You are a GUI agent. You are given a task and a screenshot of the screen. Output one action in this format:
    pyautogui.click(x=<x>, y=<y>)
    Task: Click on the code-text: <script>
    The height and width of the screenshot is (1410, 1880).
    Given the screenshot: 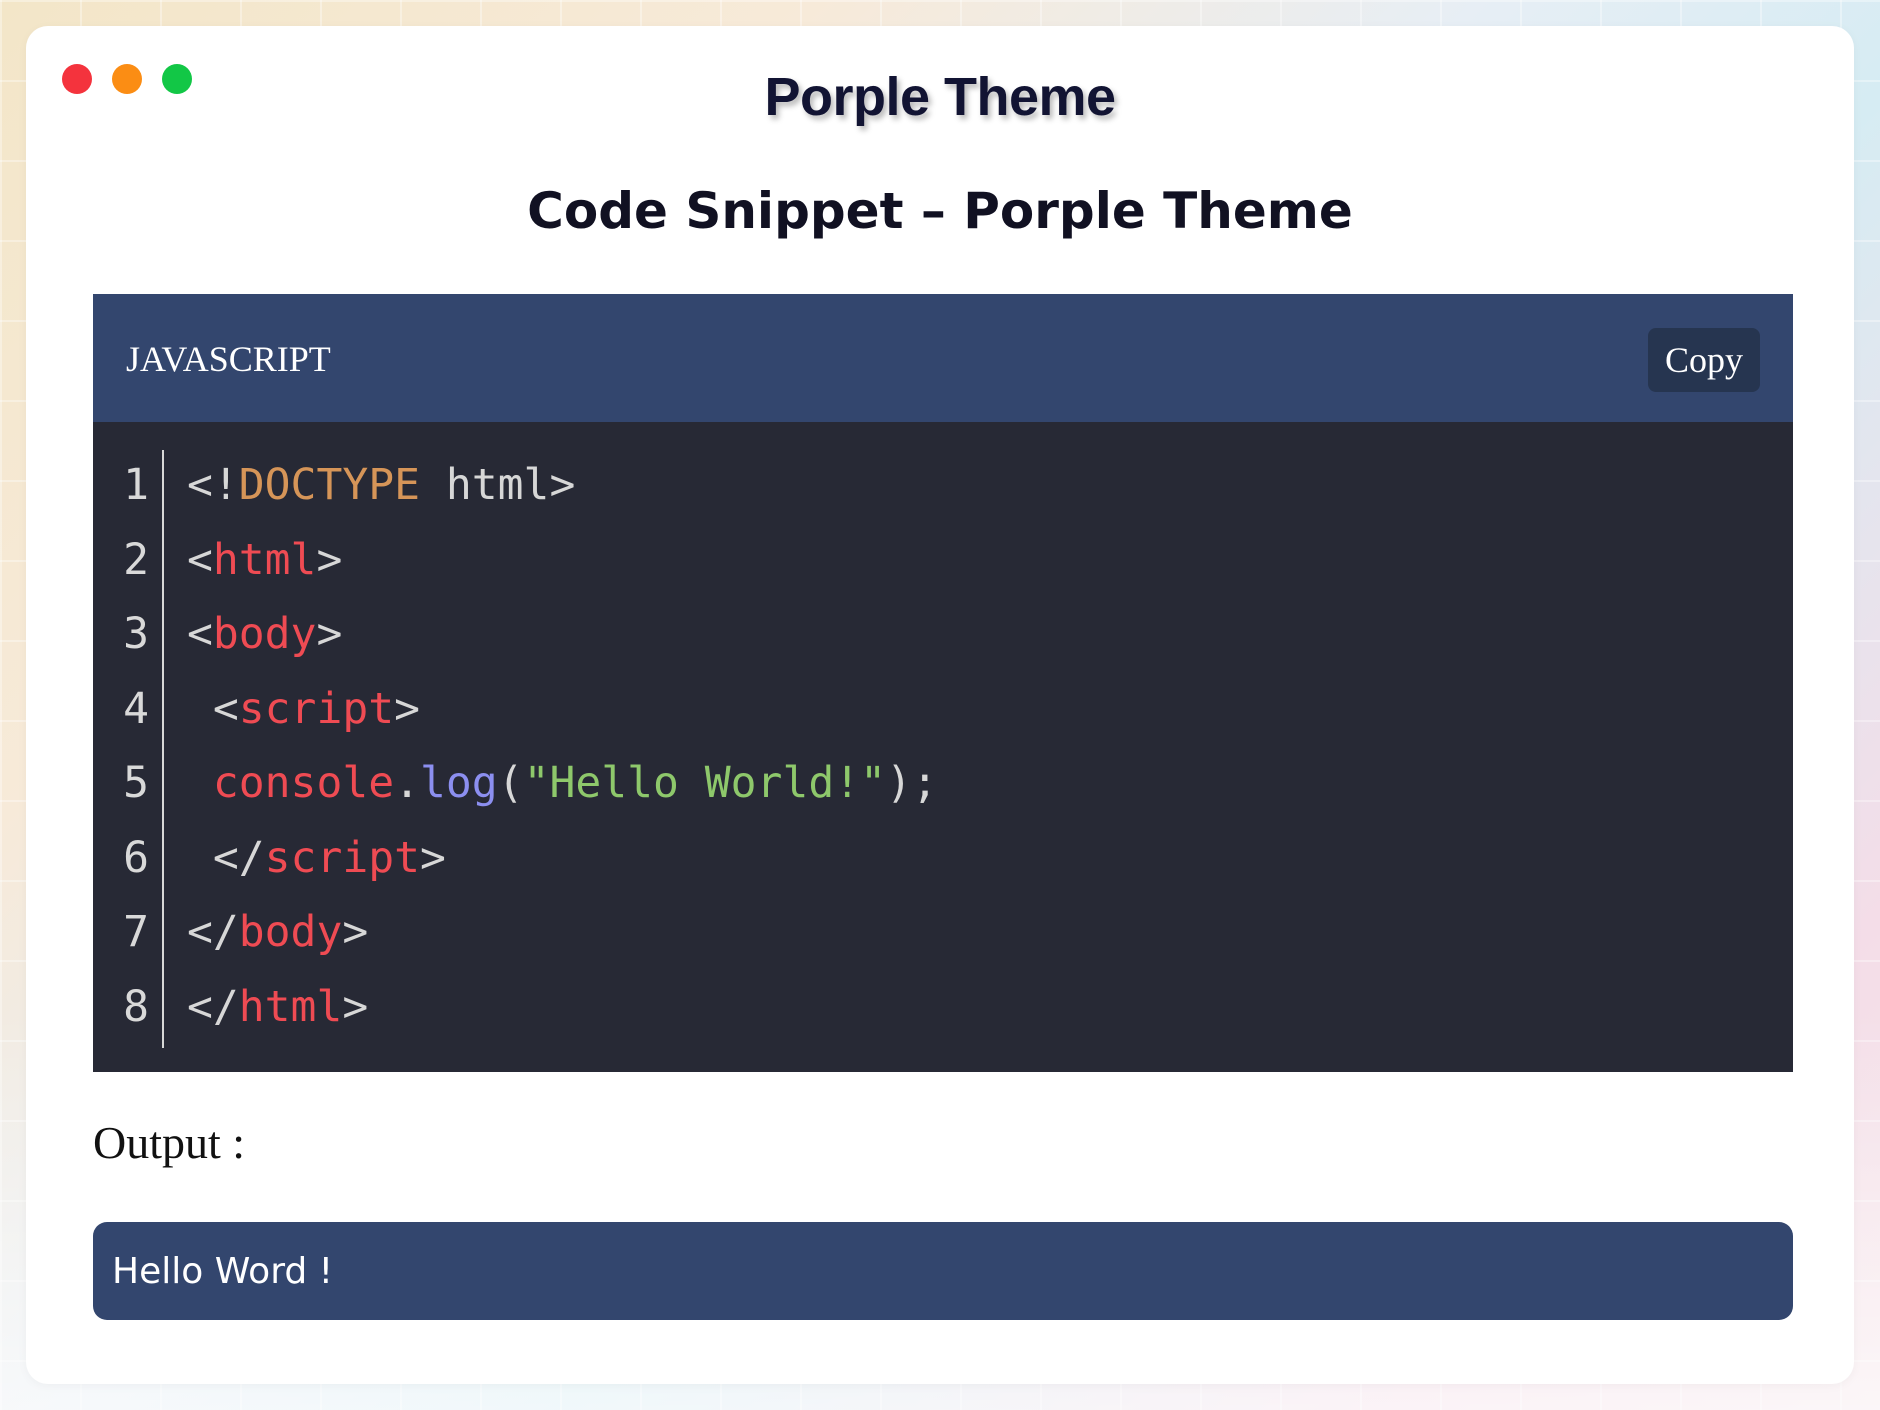 What is the action you would take?
    pyautogui.click(x=303, y=709)
    